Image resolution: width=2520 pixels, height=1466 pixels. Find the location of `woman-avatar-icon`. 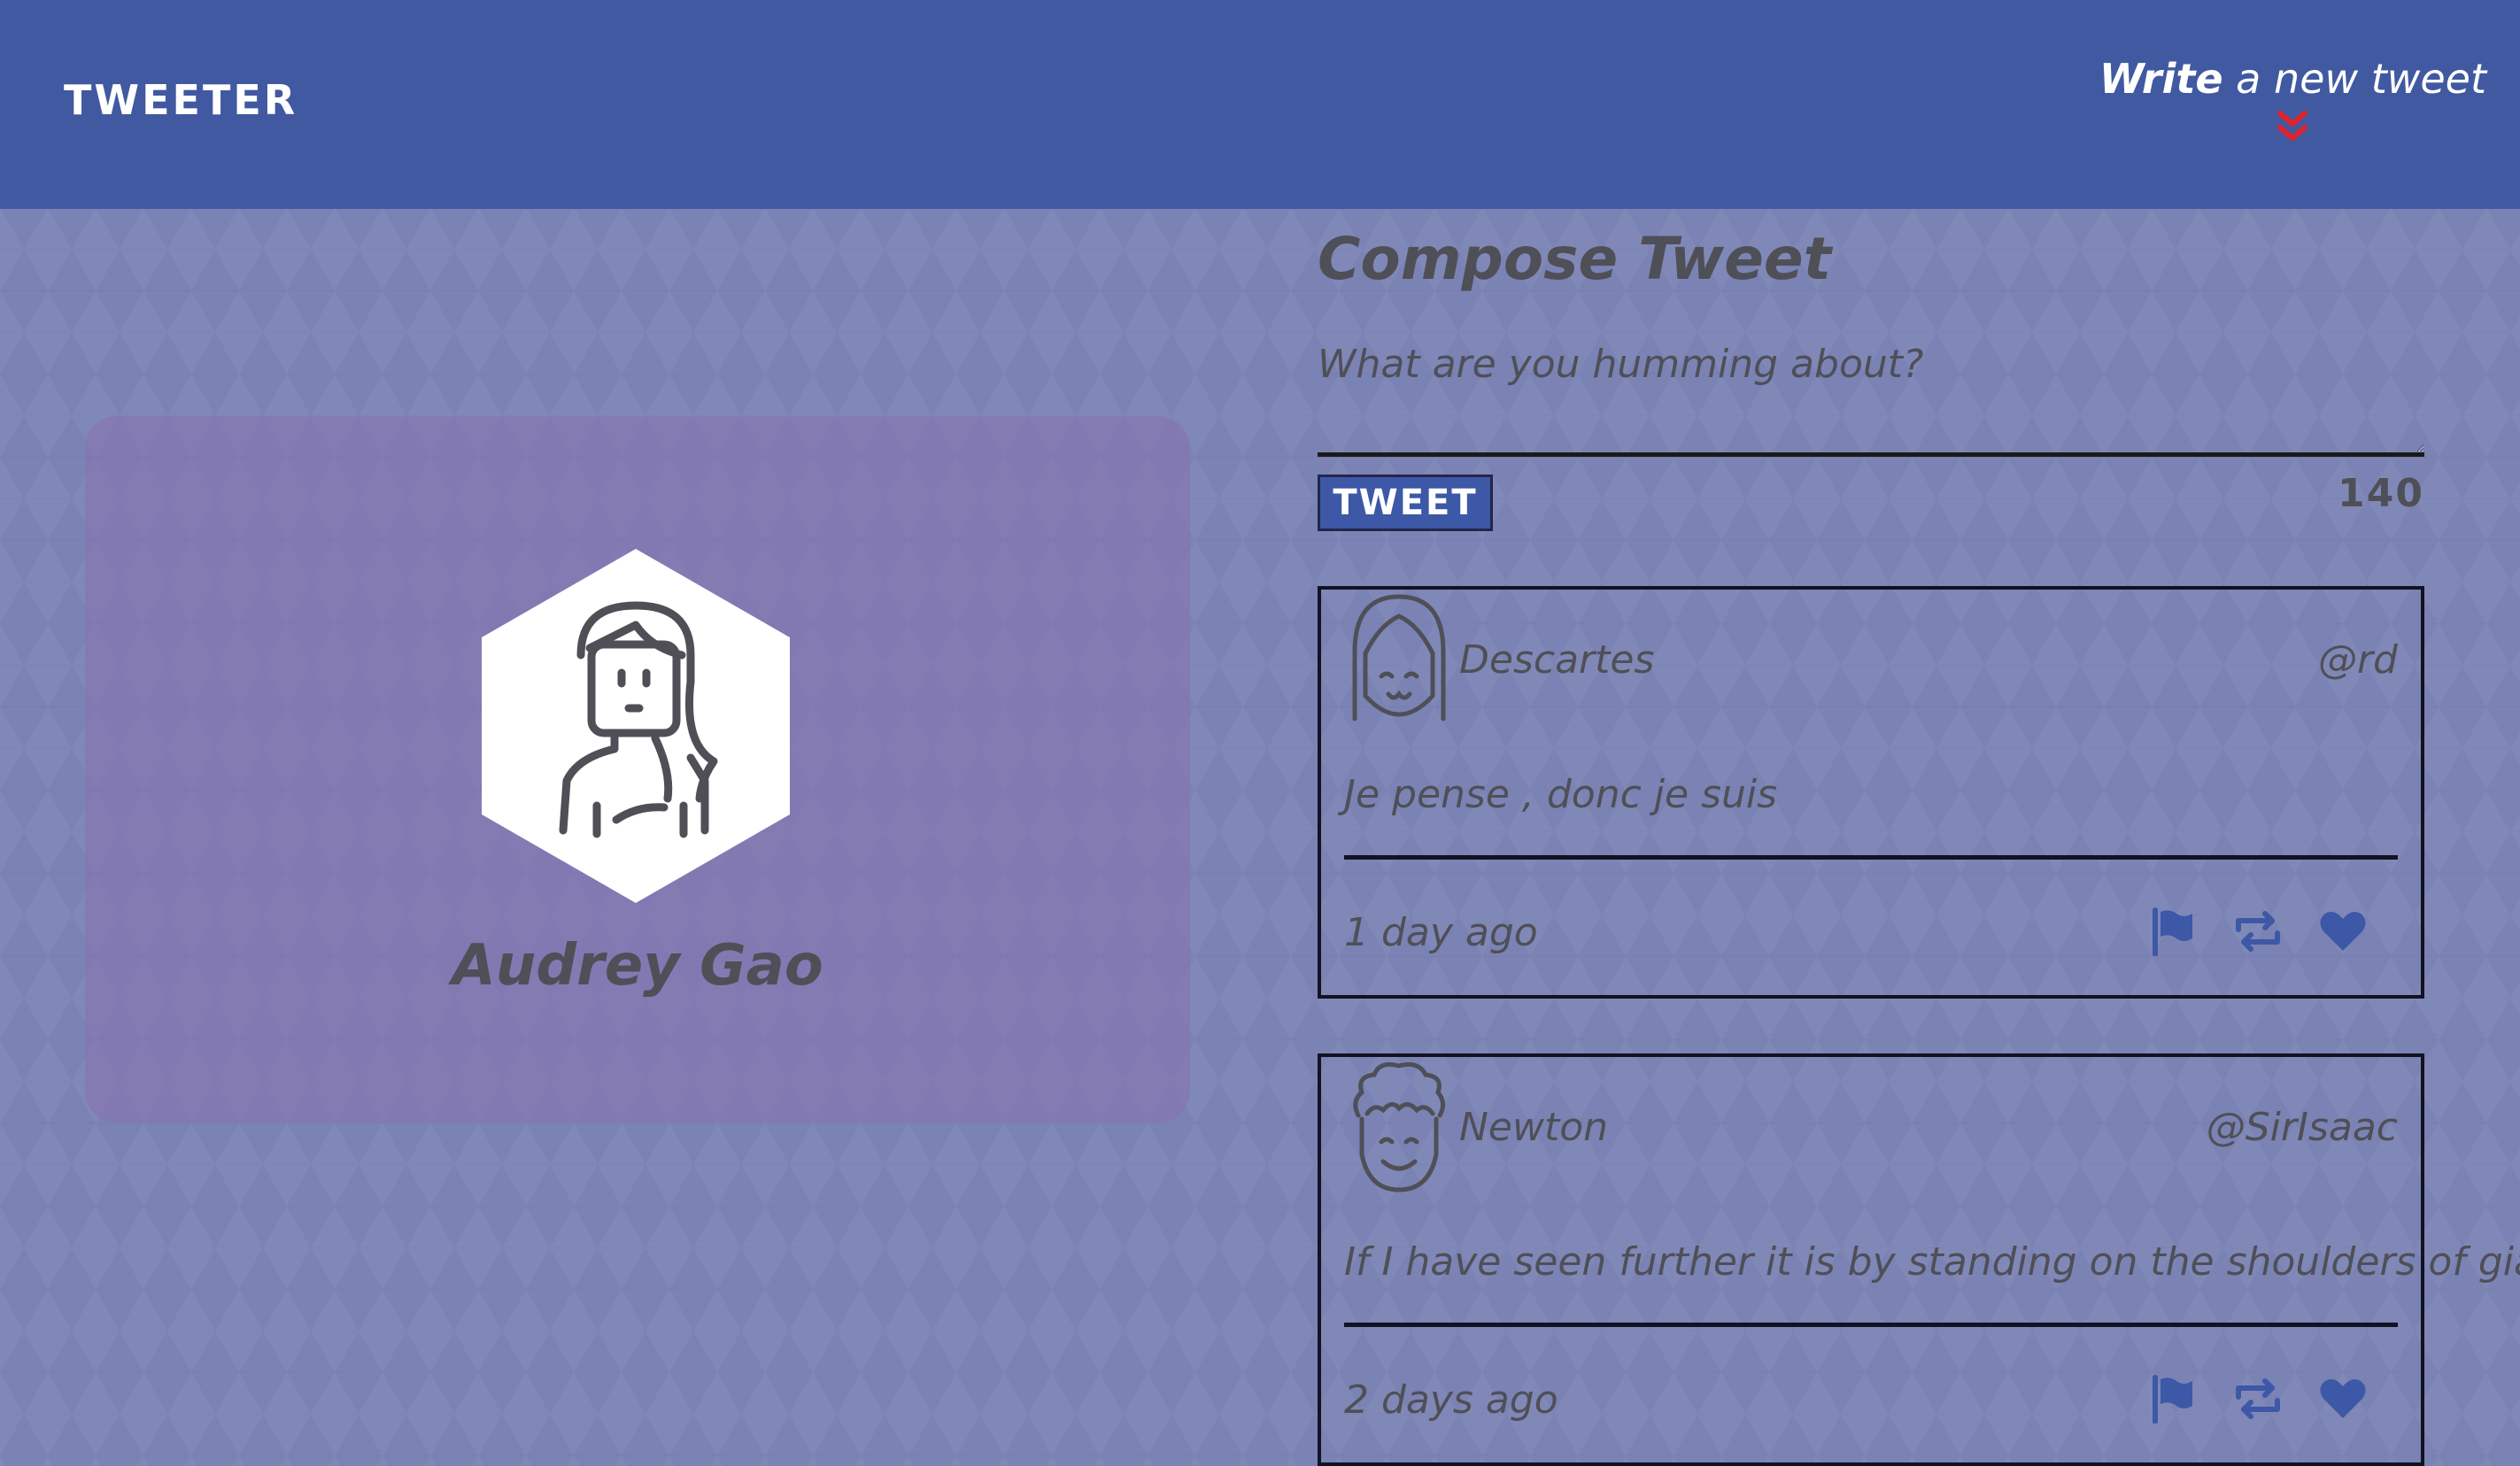

woman-avatar-icon is located at coordinates (636, 726).